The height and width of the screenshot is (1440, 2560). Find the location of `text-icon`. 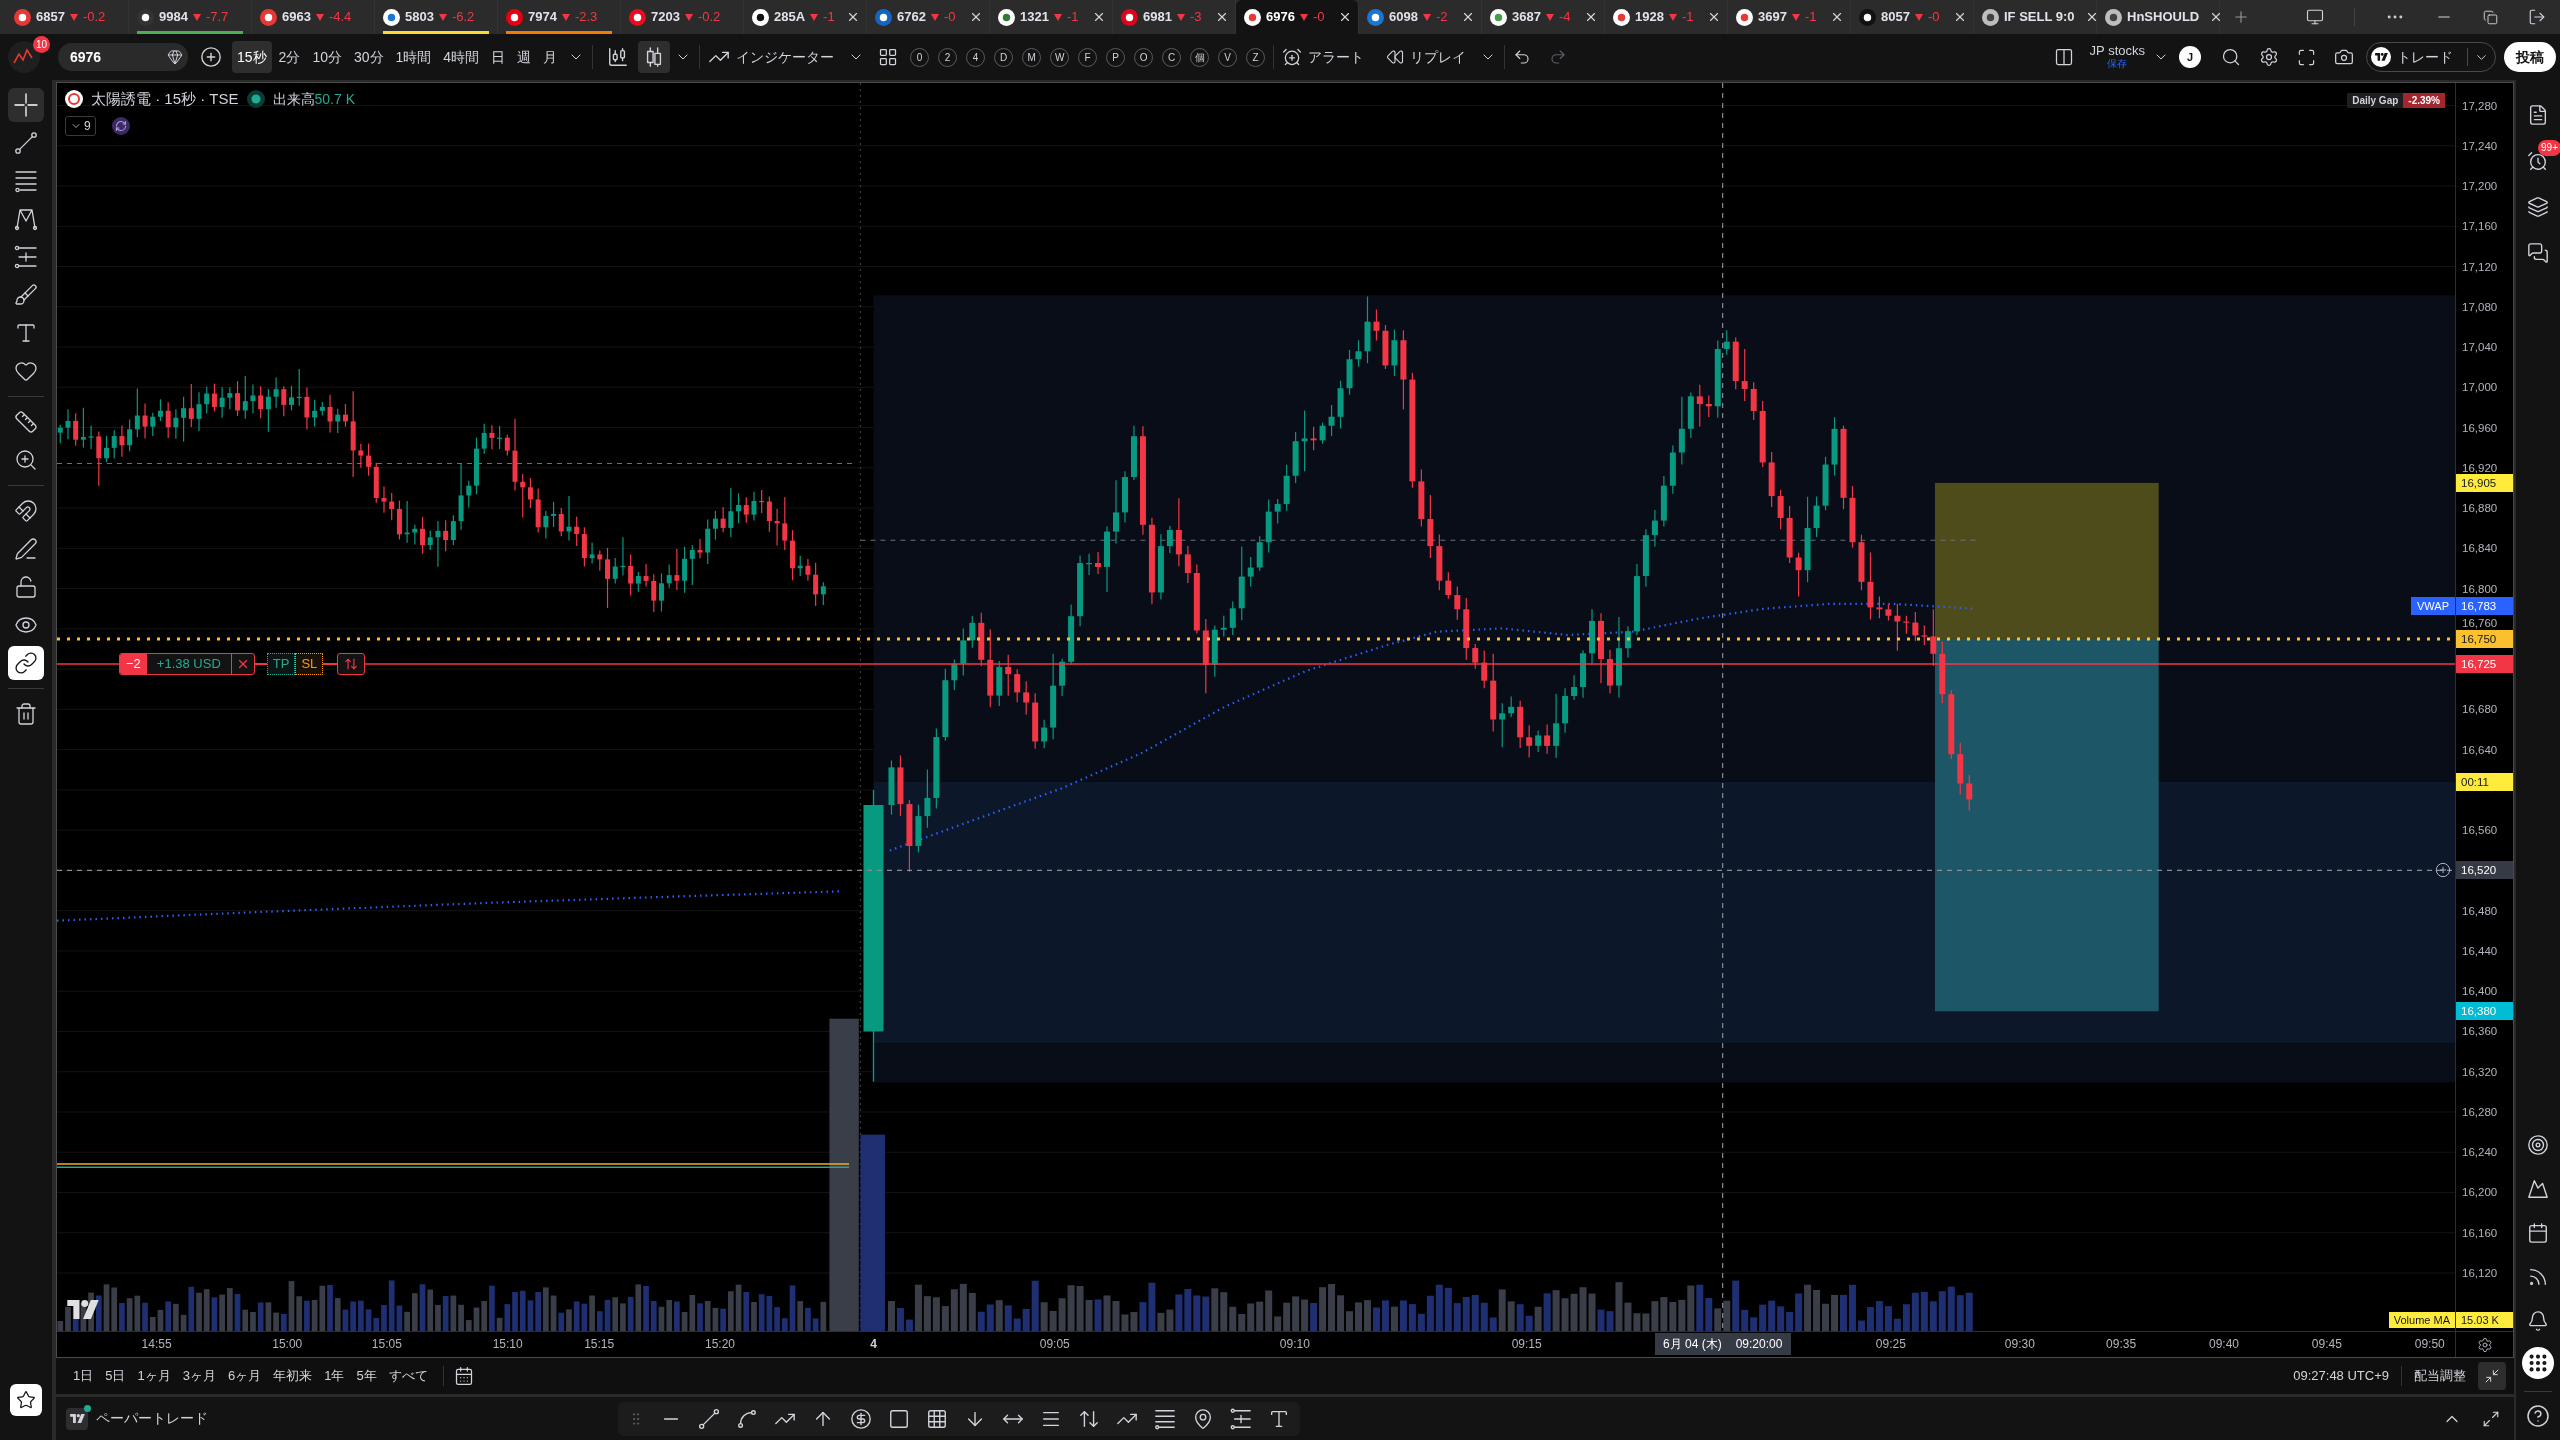

text-icon is located at coordinates (26, 333).